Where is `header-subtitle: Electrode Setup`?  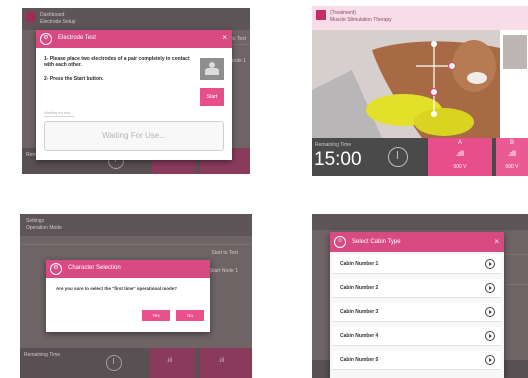
header-subtitle: Electrode Setup is located at coordinates (58, 22).